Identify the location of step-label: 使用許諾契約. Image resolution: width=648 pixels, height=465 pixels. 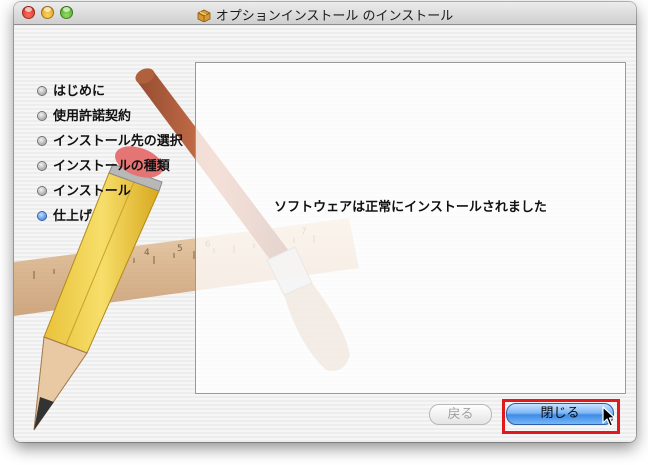
(92, 116).